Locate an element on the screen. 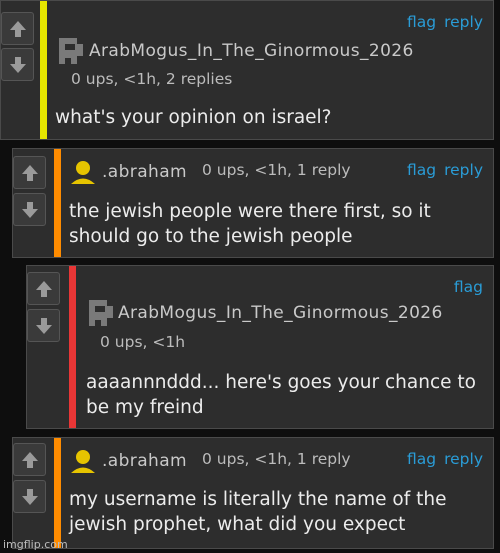 This screenshot has height=553, width=500. comment-meta: 0 ups, <1h is located at coordinates (143, 342).